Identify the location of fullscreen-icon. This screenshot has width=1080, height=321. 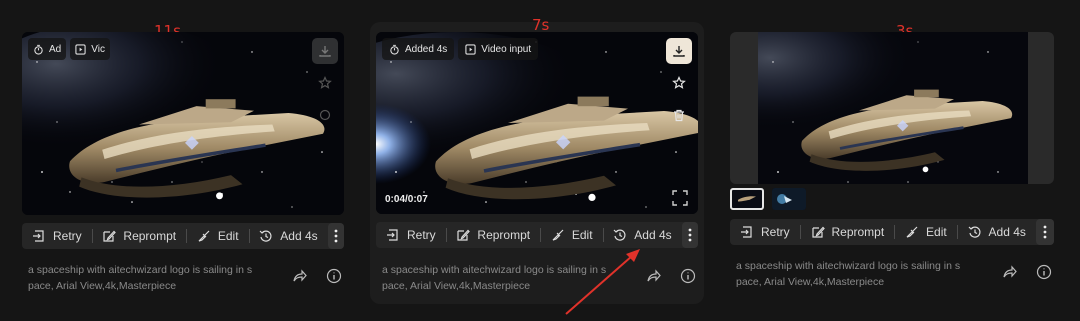
(680, 198).